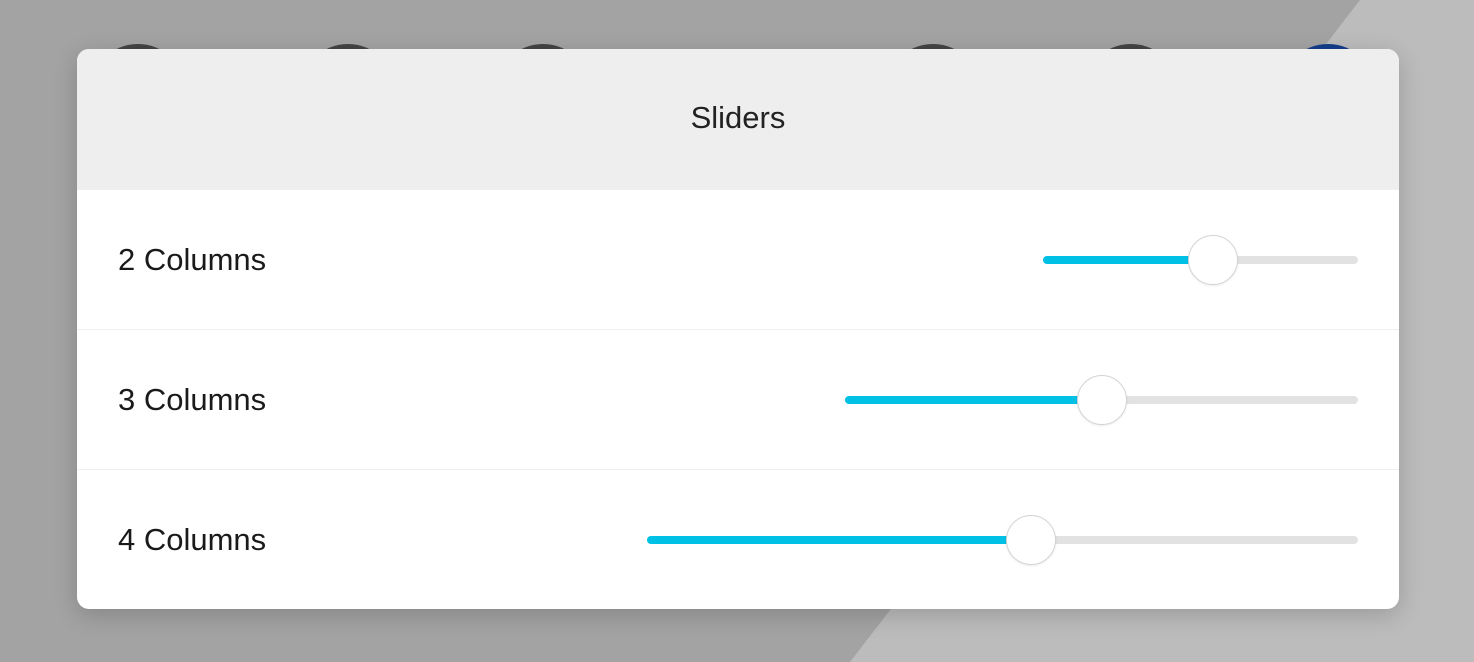 This screenshot has height=662, width=1474. I want to click on slider-2-columns, so click(1200, 259).